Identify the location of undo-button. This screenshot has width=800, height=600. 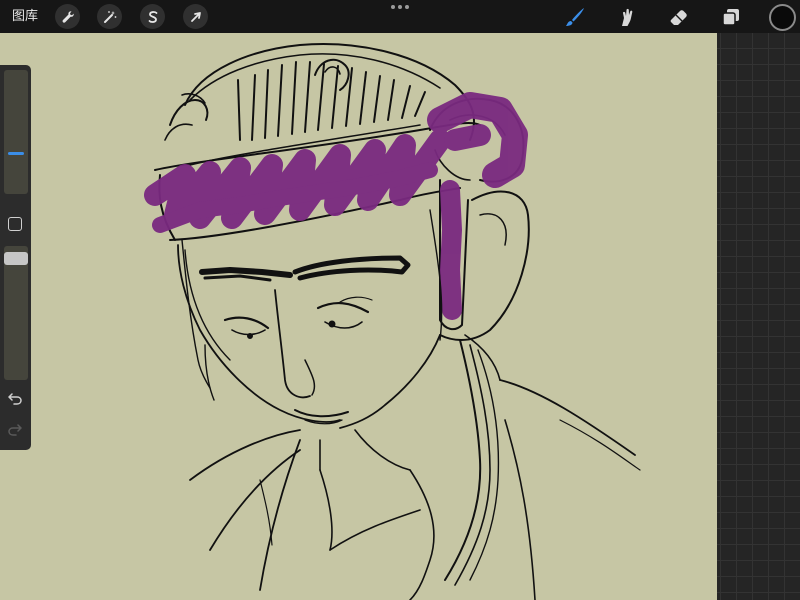
(15, 399).